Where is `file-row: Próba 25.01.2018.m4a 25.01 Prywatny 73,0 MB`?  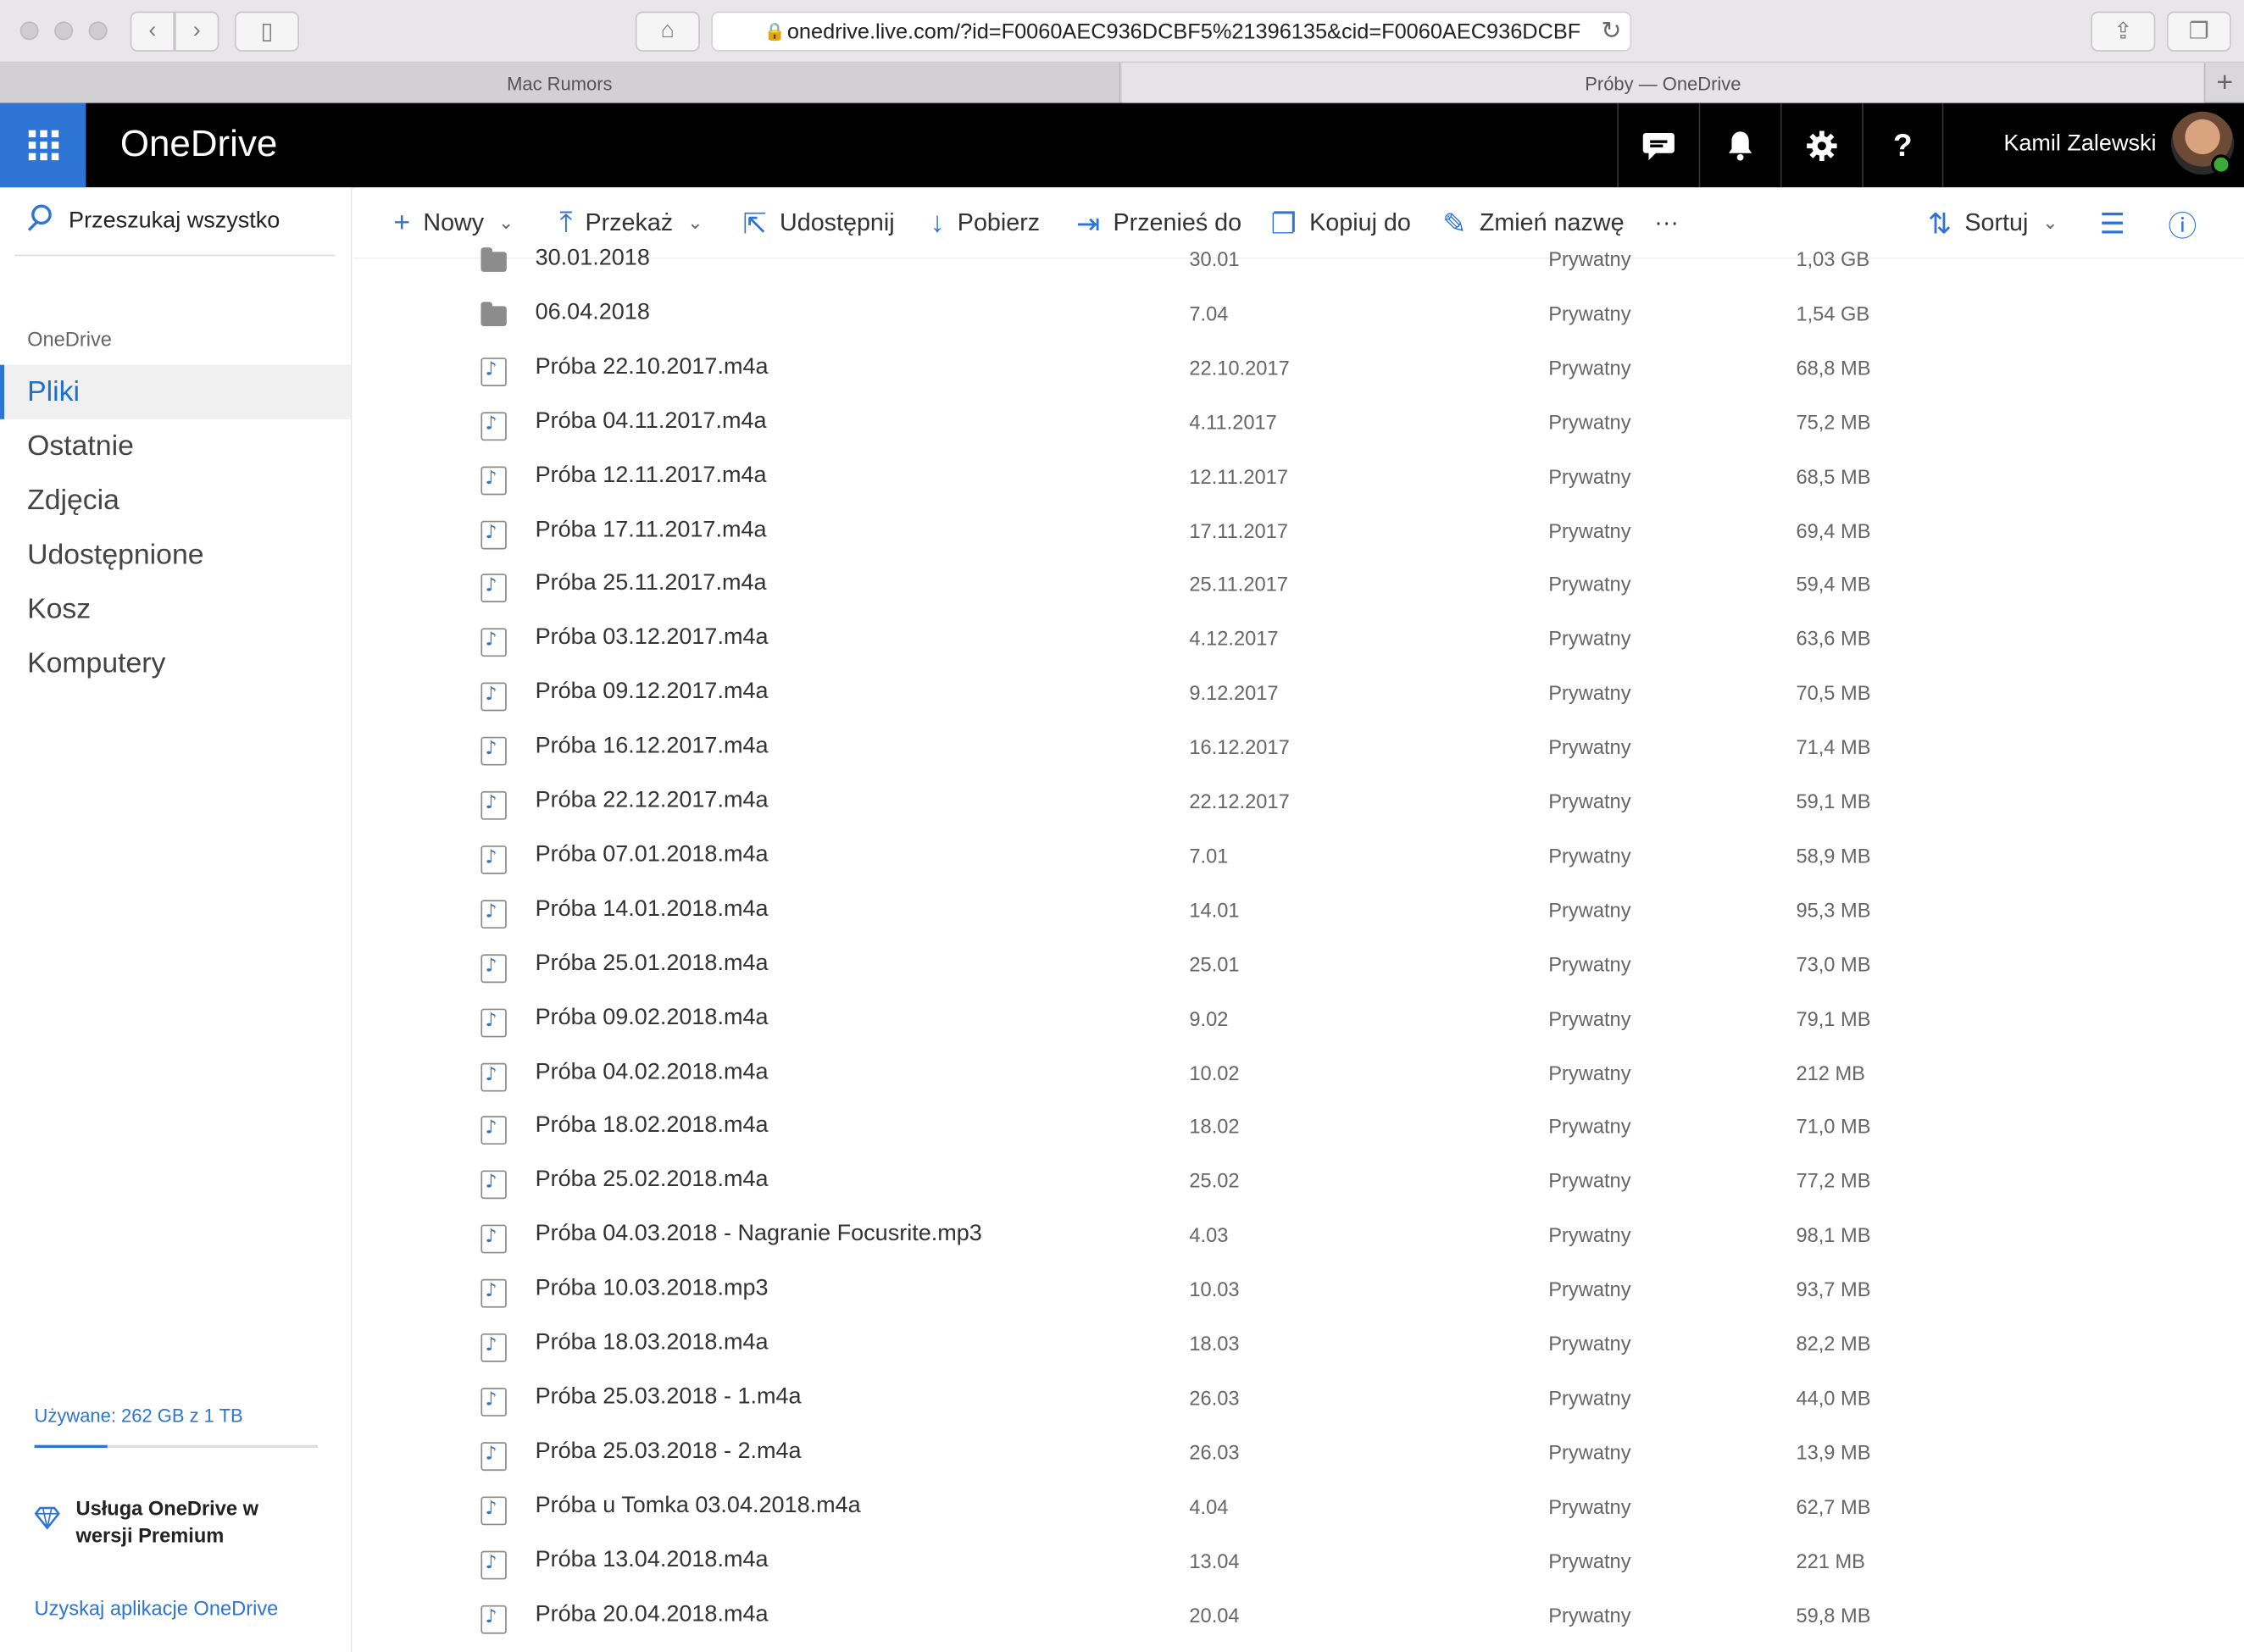 file-row: Próba 25.01.2018.m4a 25.01 Prywatny 73,0 MB is located at coordinates (1298, 967).